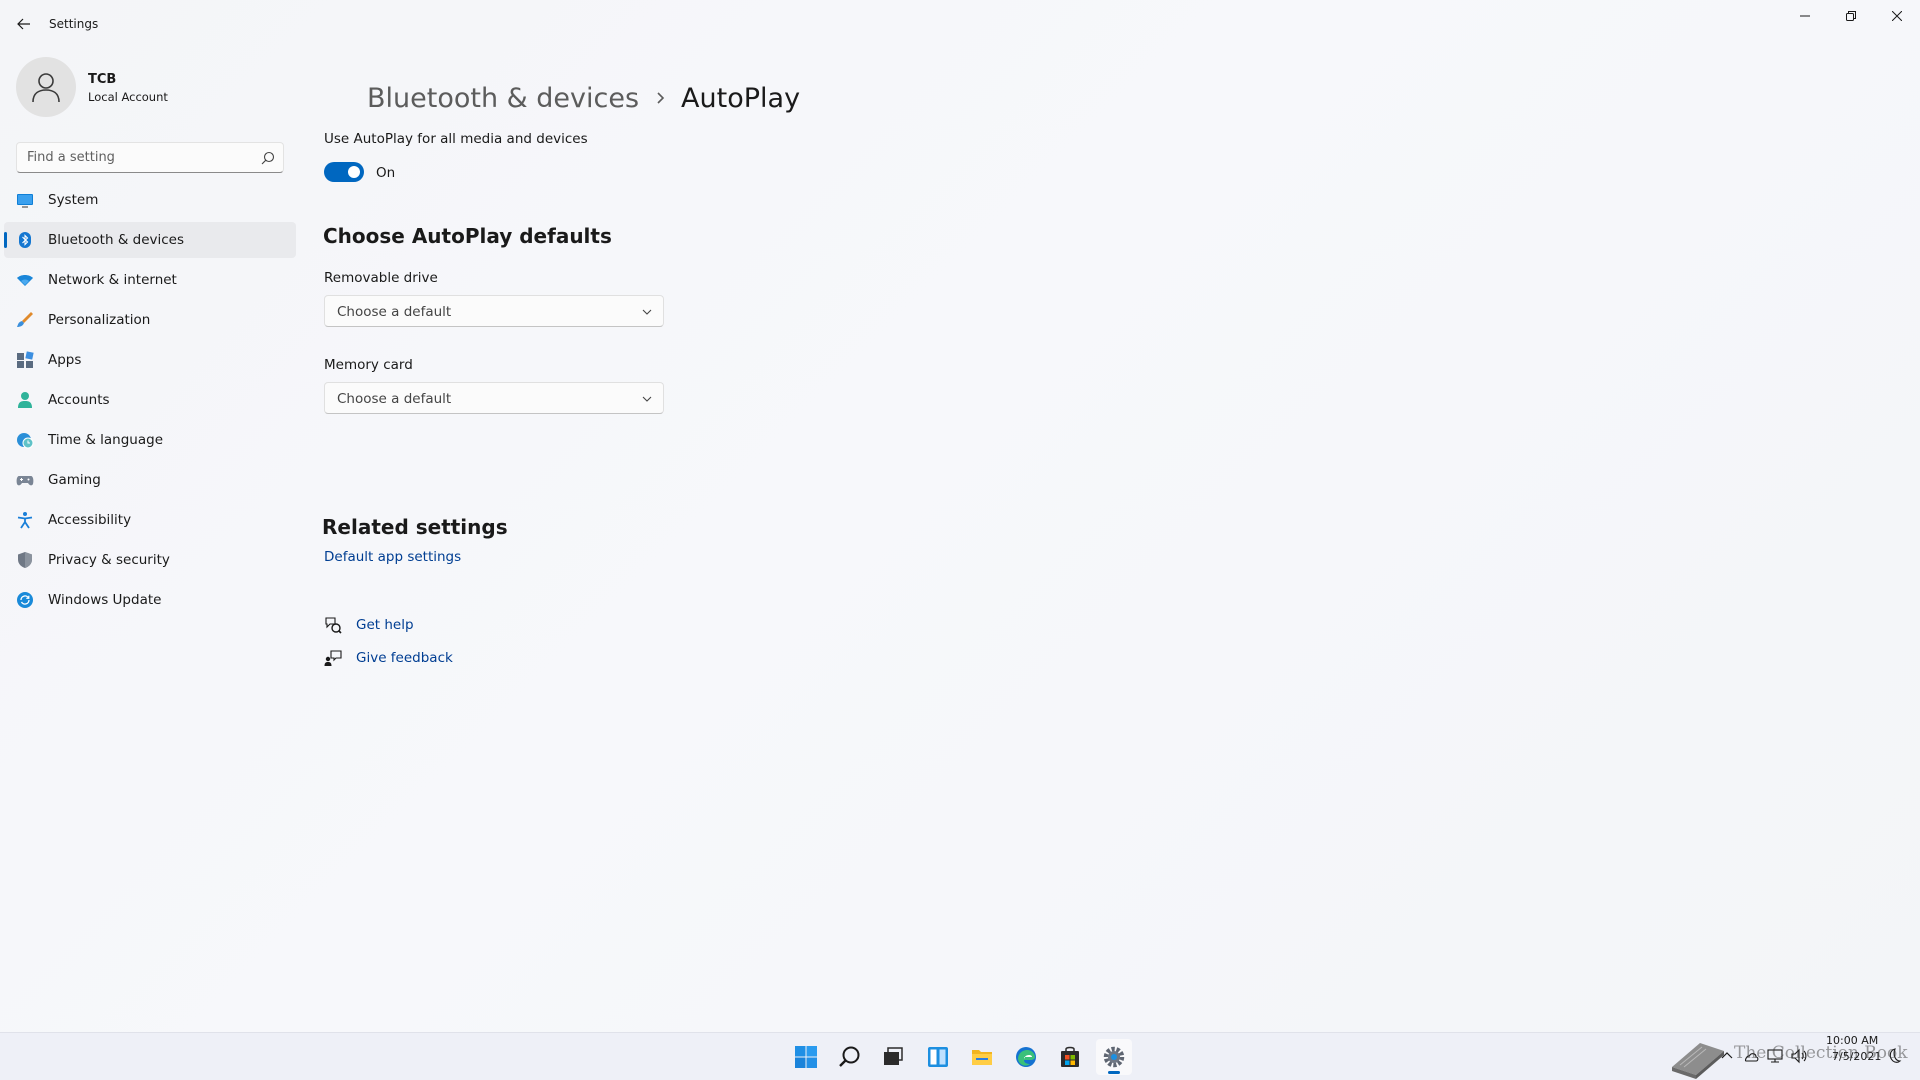 The height and width of the screenshot is (1080, 1920). Describe the element at coordinates (25, 201) in the screenshot. I see `monitor-icon` at that location.